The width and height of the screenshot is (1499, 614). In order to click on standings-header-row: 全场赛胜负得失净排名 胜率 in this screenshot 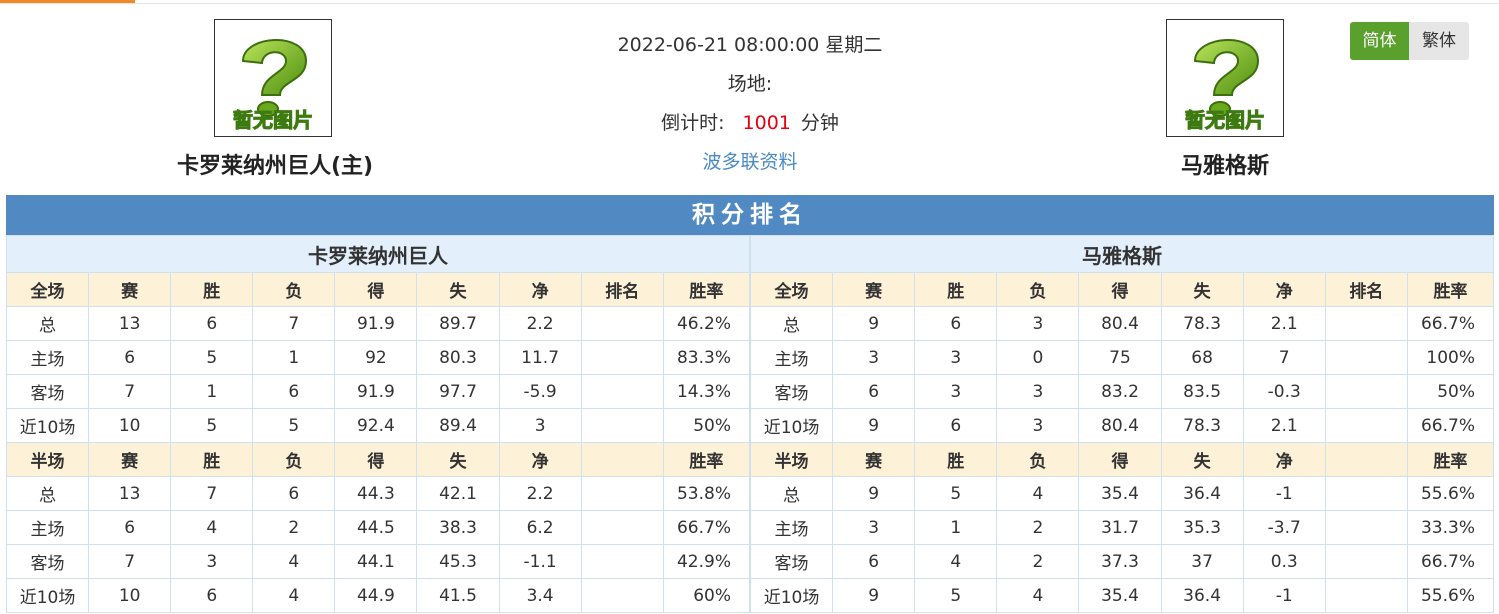, I will do `click(378, 289)`.